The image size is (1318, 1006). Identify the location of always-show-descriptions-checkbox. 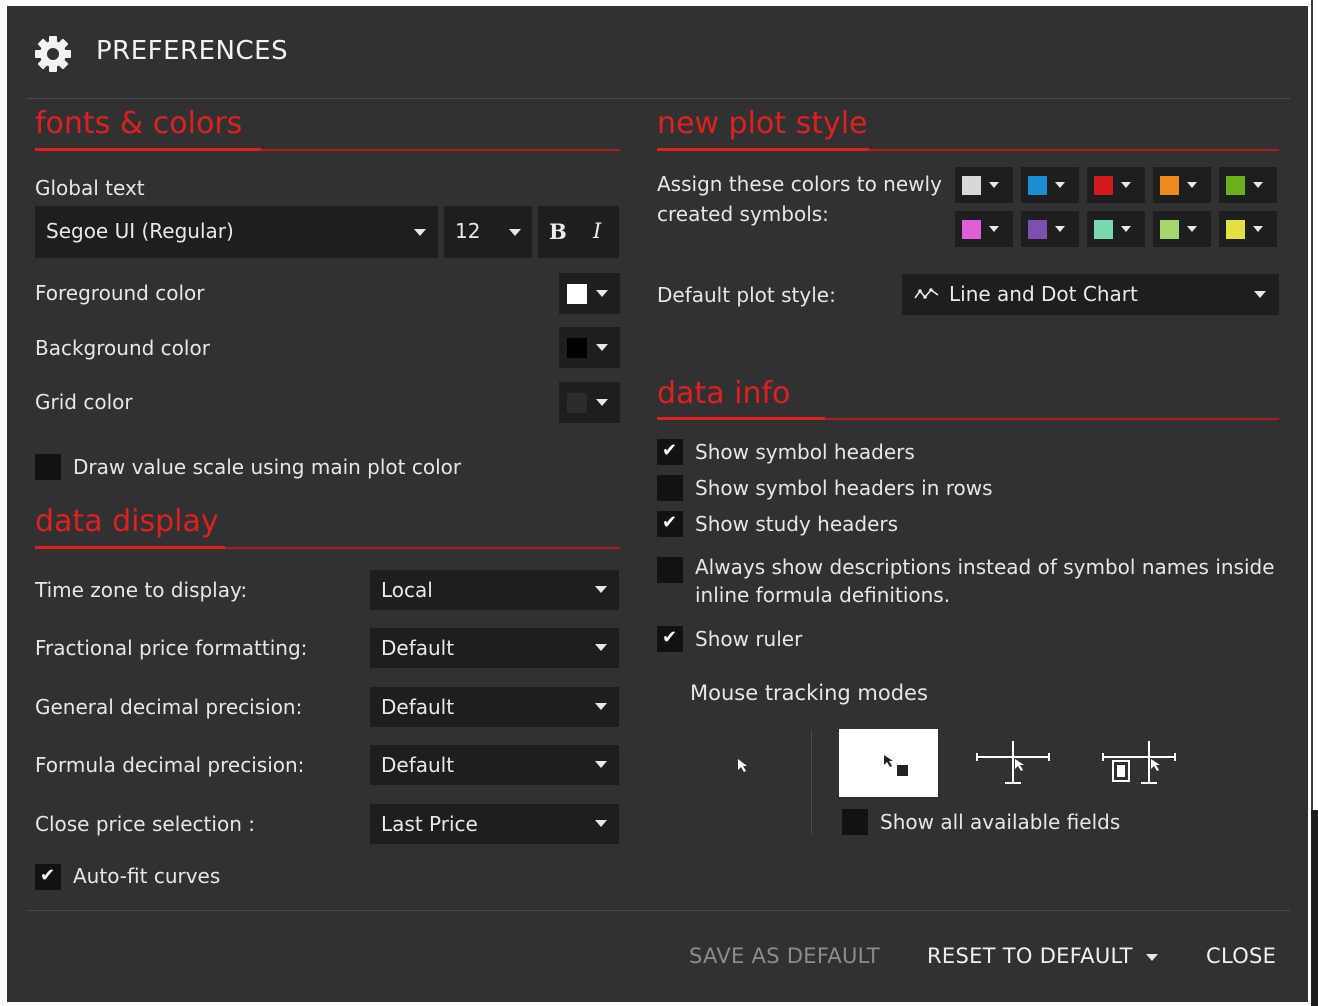
(670, 570).